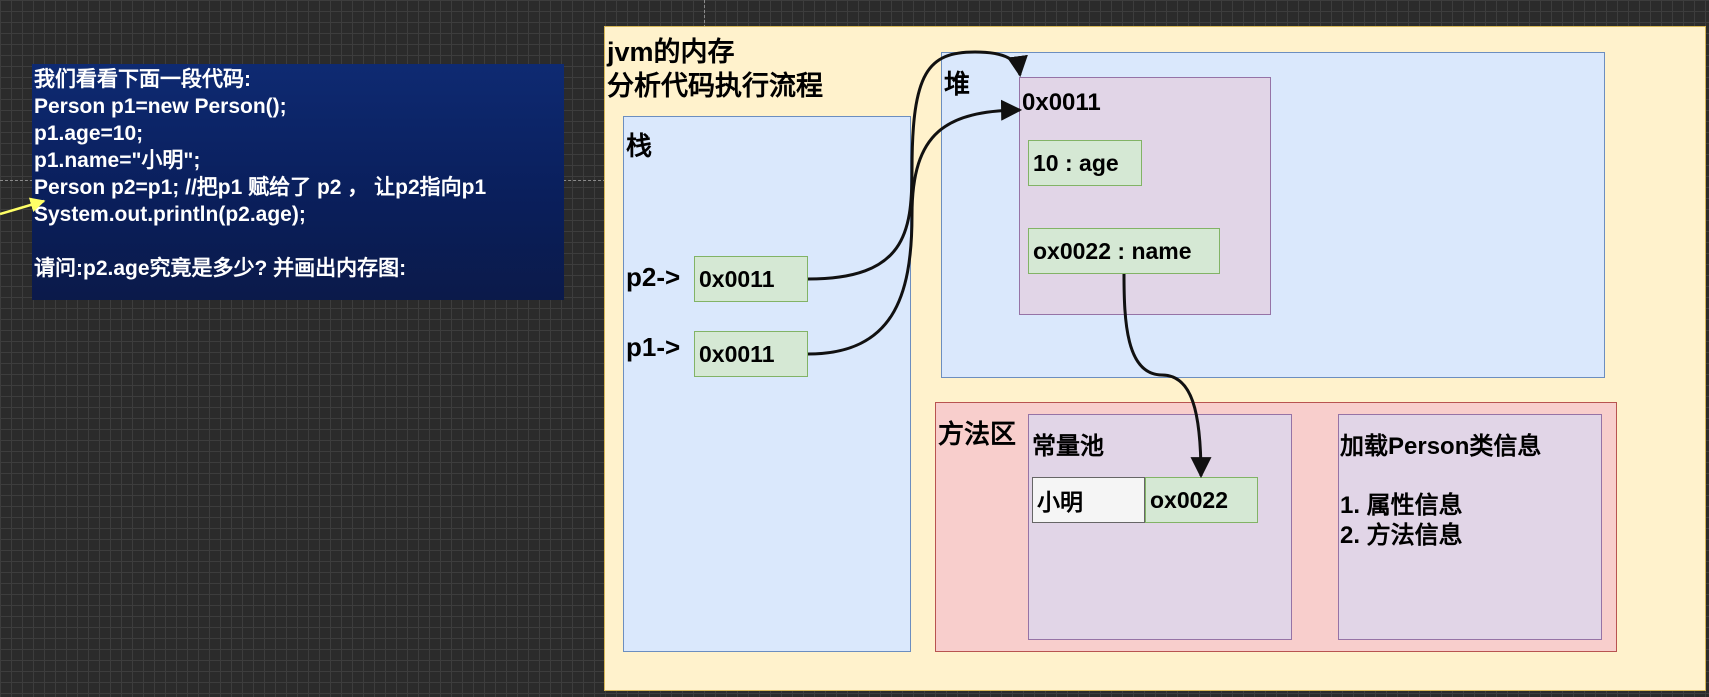 The width and height of the screenshot is (1709, 697). Describe the element at coordinates (89, 133) in the screenshot. I see `code-line: p1.age=10;` at that location.